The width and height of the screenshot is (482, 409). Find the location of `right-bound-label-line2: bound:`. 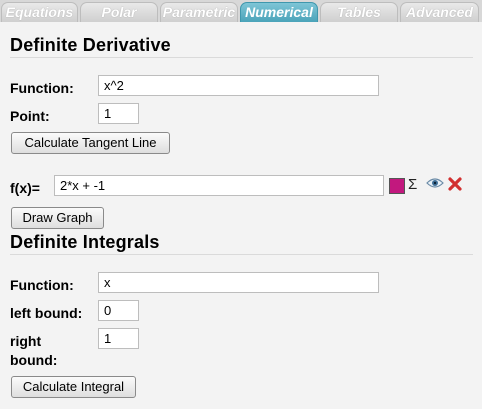

right-bound-label-line2: bound: is located at coordinates (34, 360).